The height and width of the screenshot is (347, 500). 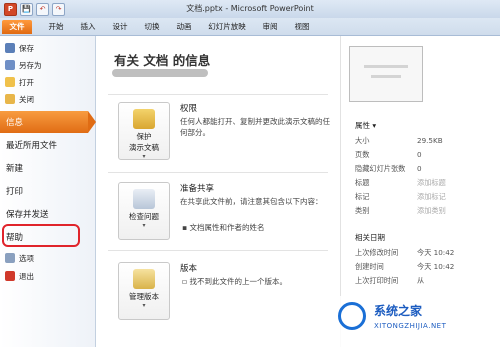 I want to click on manage-versions-button: 管理版本 ▾, so click(x=144, y=291).